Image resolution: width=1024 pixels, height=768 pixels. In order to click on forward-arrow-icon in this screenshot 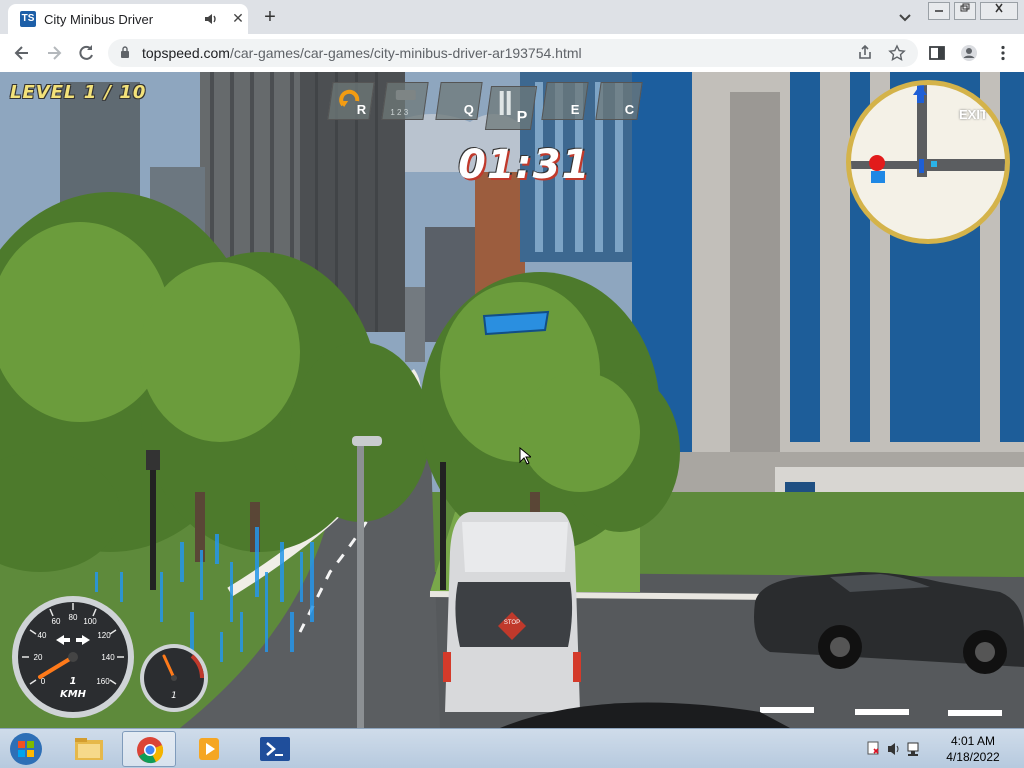, I will do `click(54, 53)`.